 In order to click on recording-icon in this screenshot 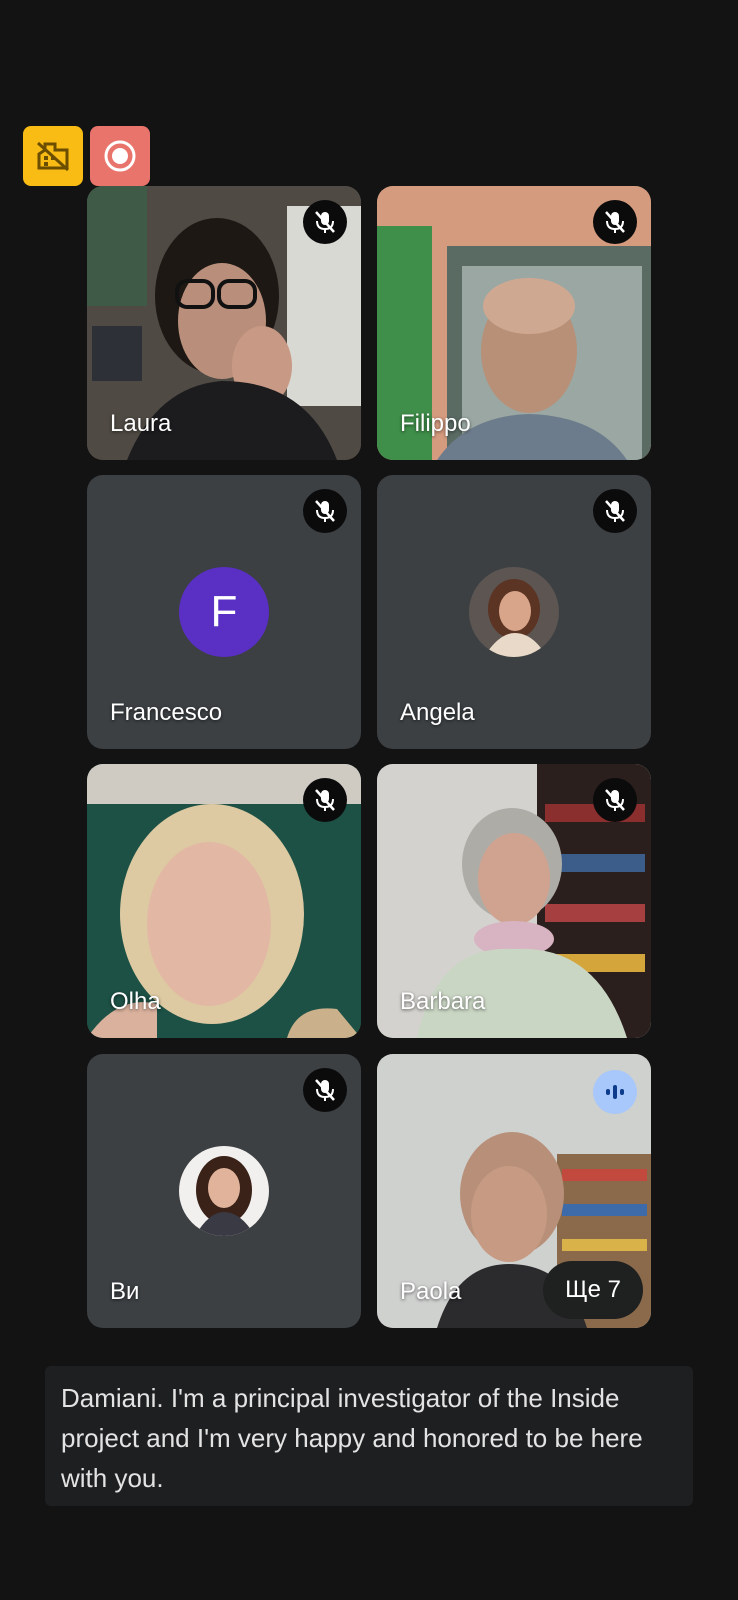, I will do `click(120, 156)`.